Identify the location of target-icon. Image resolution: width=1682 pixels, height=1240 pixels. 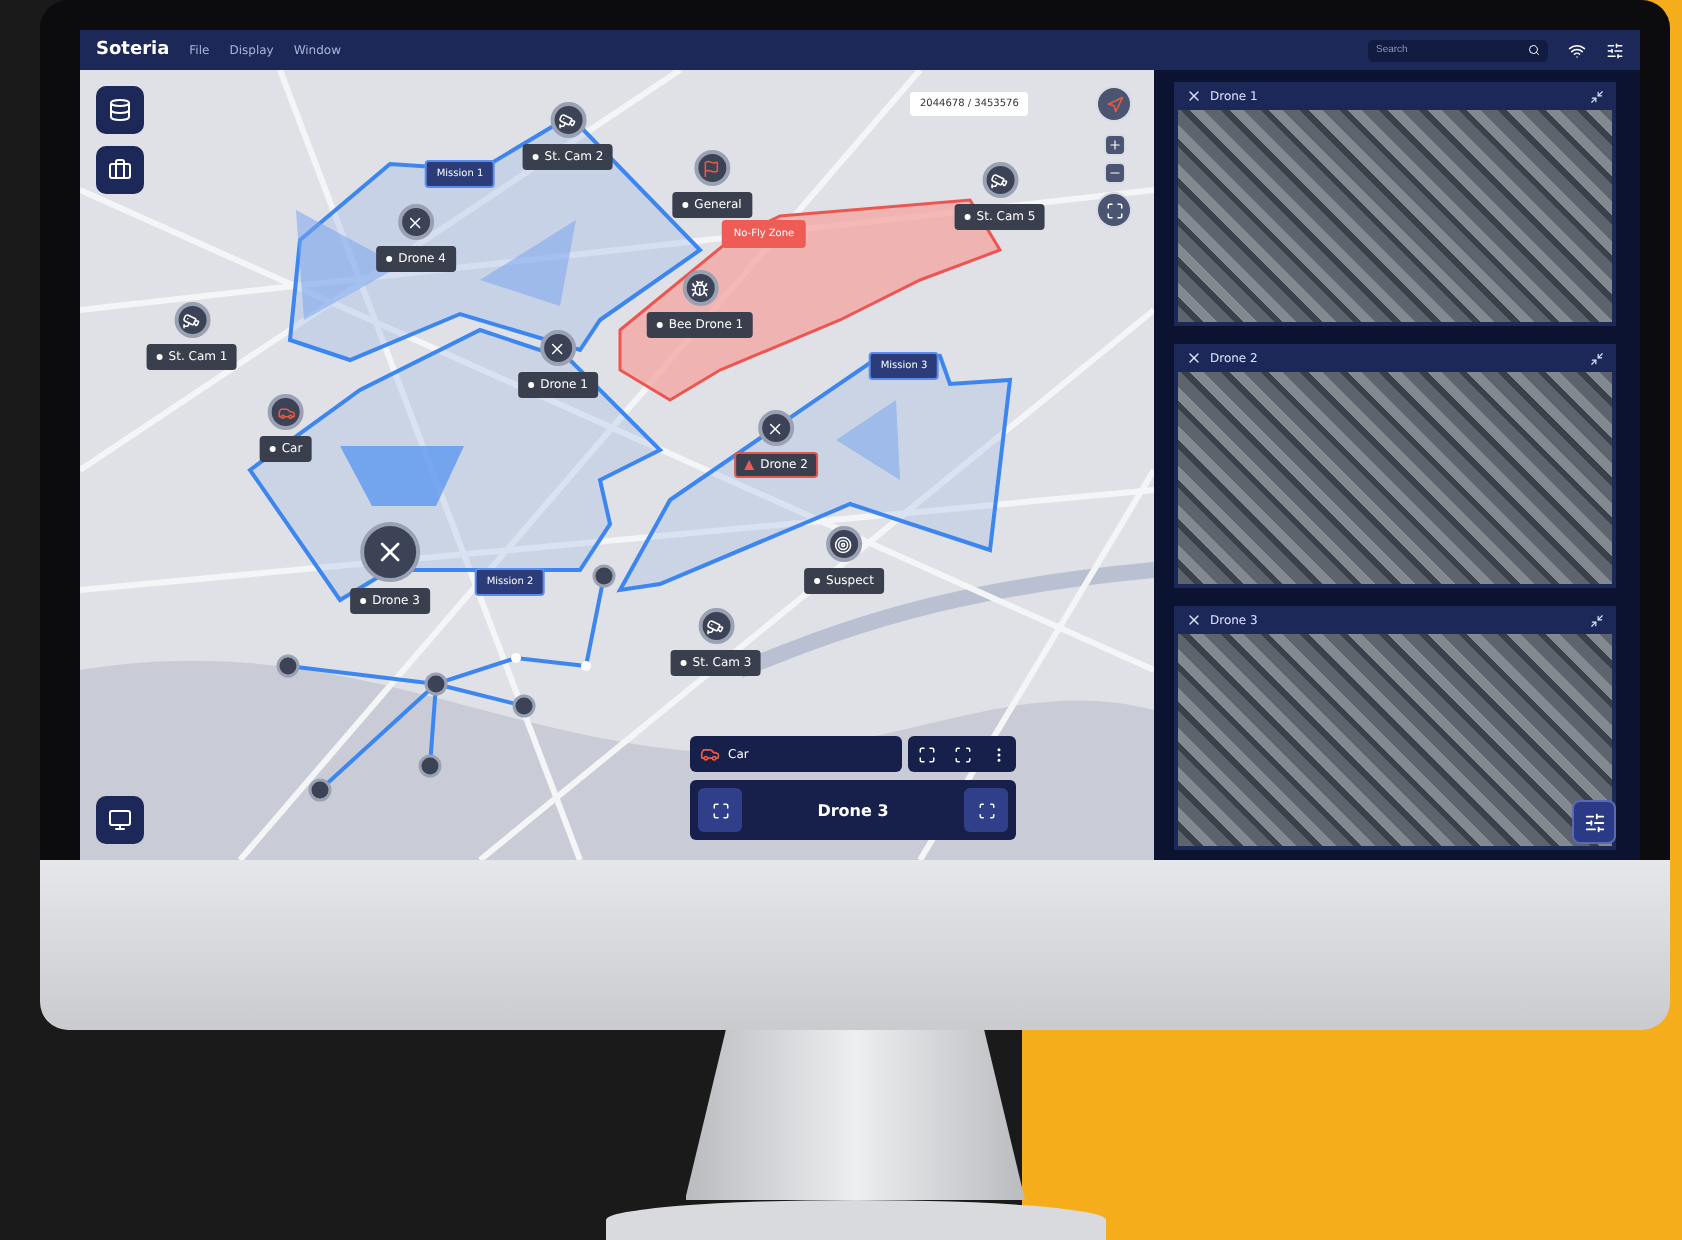
(844, 544).